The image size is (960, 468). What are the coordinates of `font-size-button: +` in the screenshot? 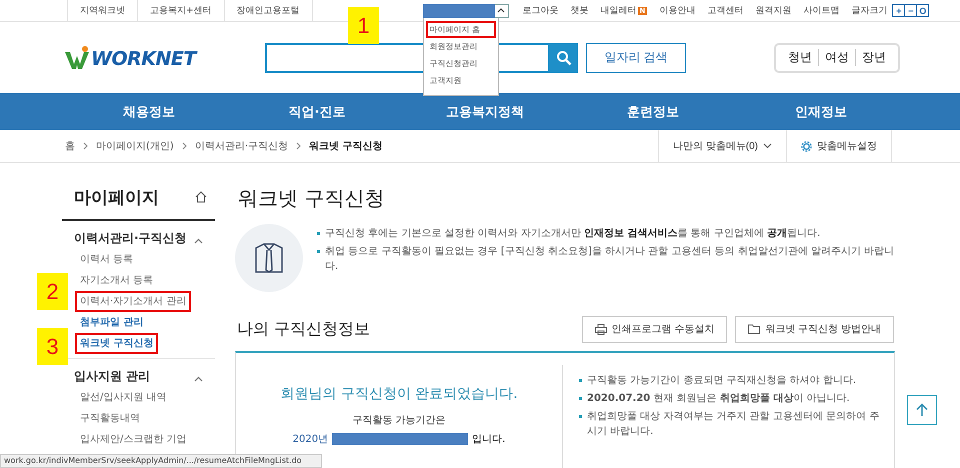 It's located at (899, 10).